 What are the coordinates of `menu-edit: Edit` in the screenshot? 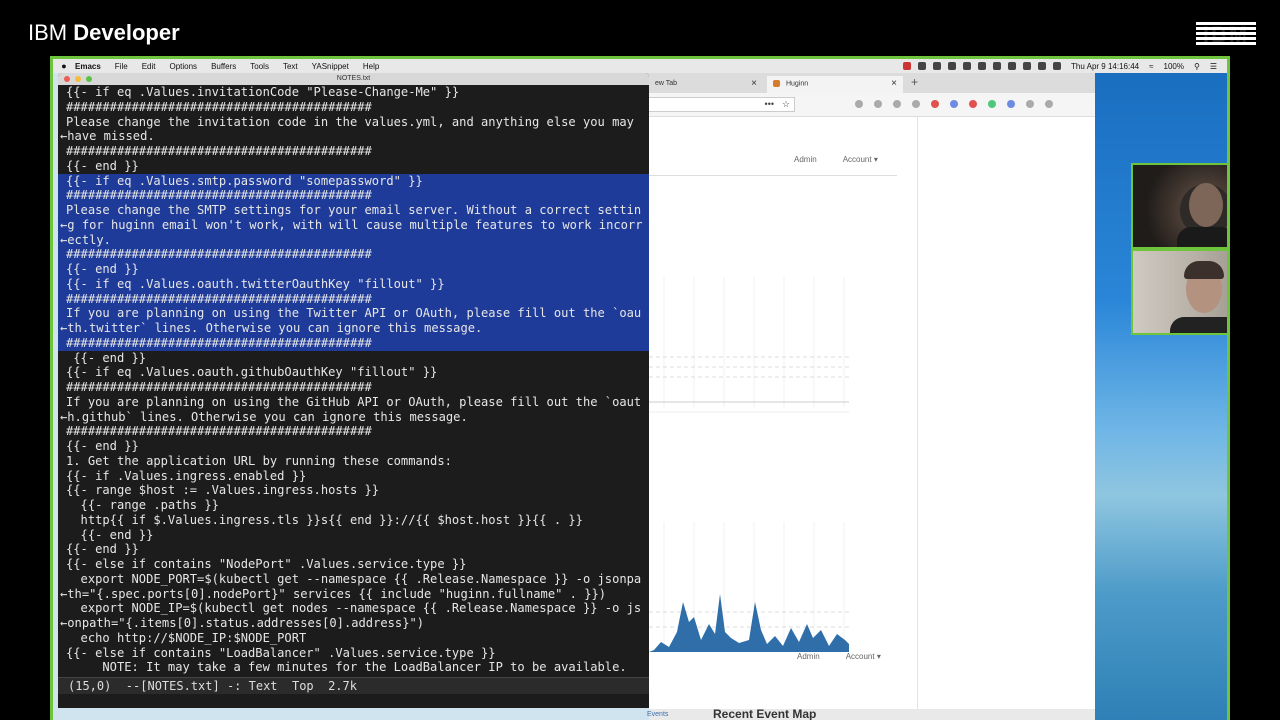 It's located at (149, 66).